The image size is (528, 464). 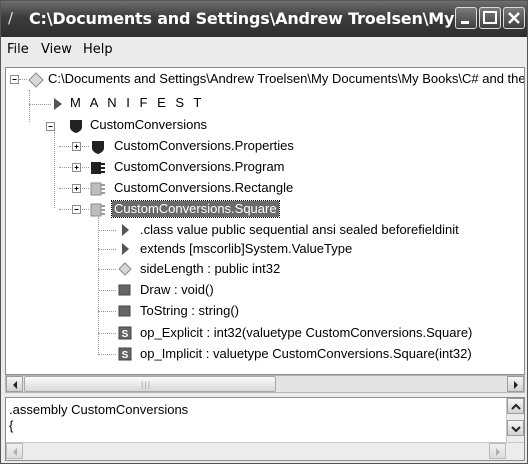 I want to click on il-vertical-scrollbar, so click(x=515, y=420).